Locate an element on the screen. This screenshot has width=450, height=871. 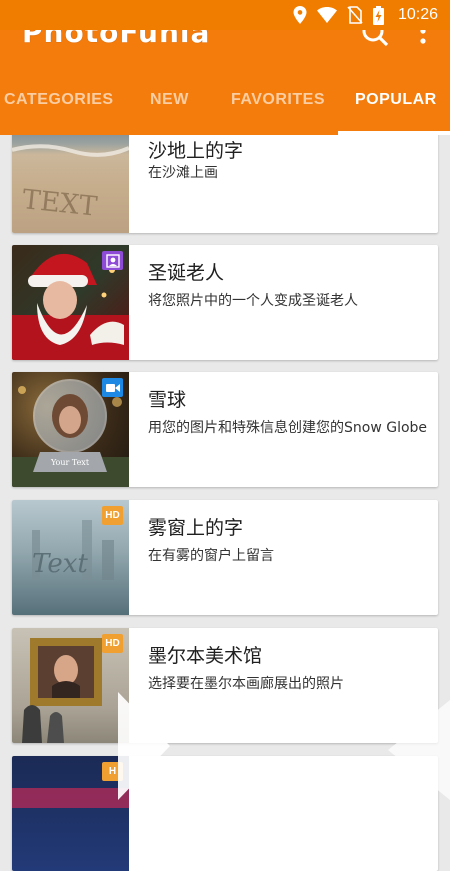
item-title: 沙地上的字 is located at coordinates (196, 151).